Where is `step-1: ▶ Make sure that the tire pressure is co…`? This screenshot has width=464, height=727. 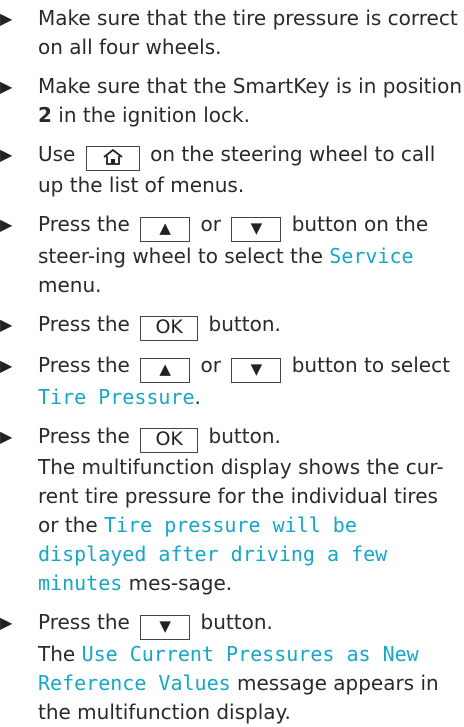 step-1: ▶ Make sure that the tire pressure is co… is located at coordinates (232, 33).